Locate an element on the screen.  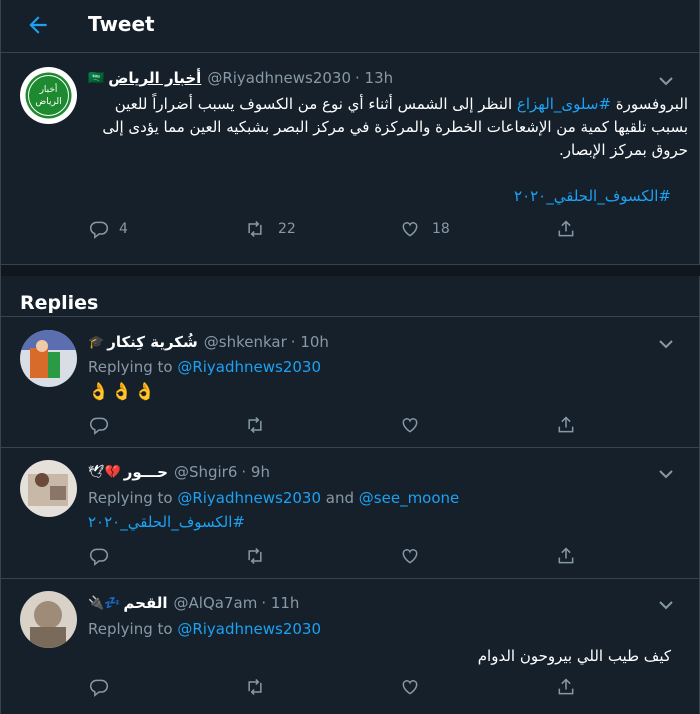
author-name: القحم is located at coordinates (145, 603).